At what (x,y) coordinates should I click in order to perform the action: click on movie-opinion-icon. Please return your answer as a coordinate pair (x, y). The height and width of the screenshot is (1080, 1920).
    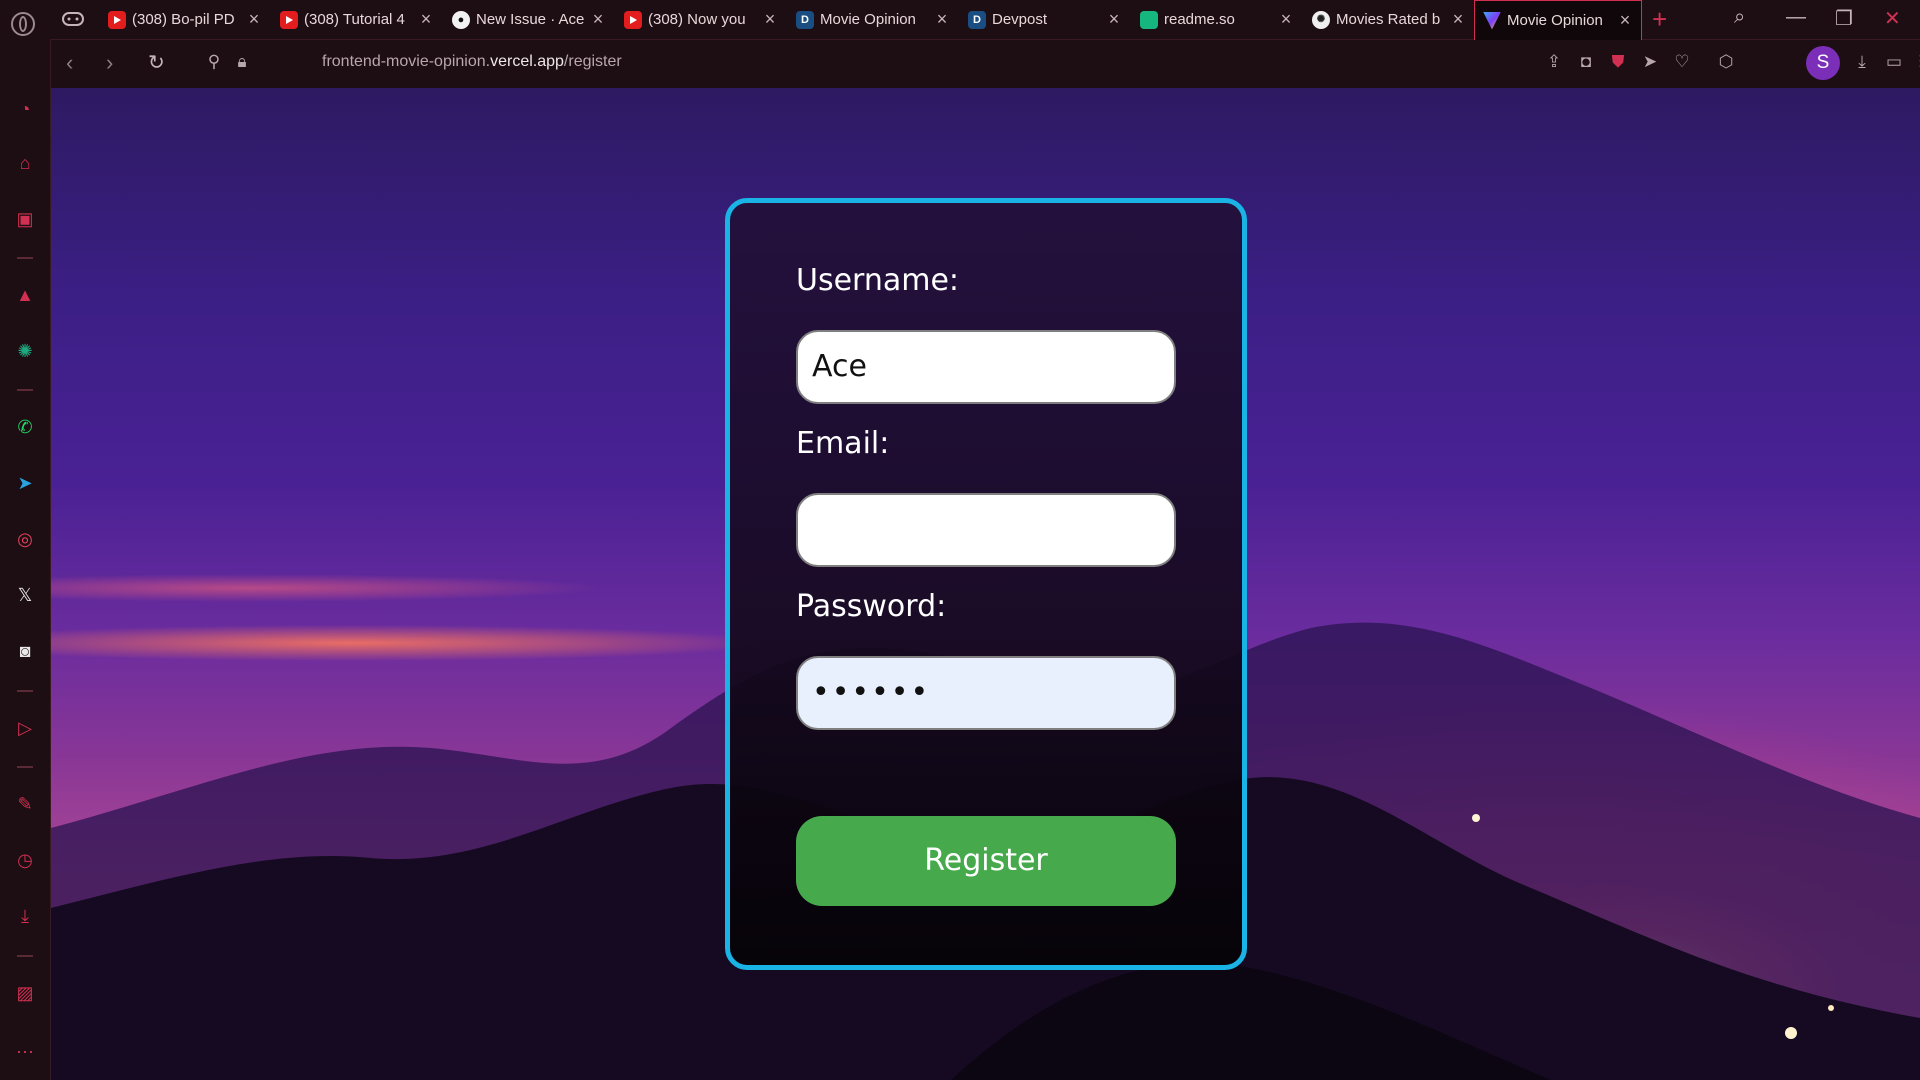
    Looking at the image, I should click on (1492, 20).